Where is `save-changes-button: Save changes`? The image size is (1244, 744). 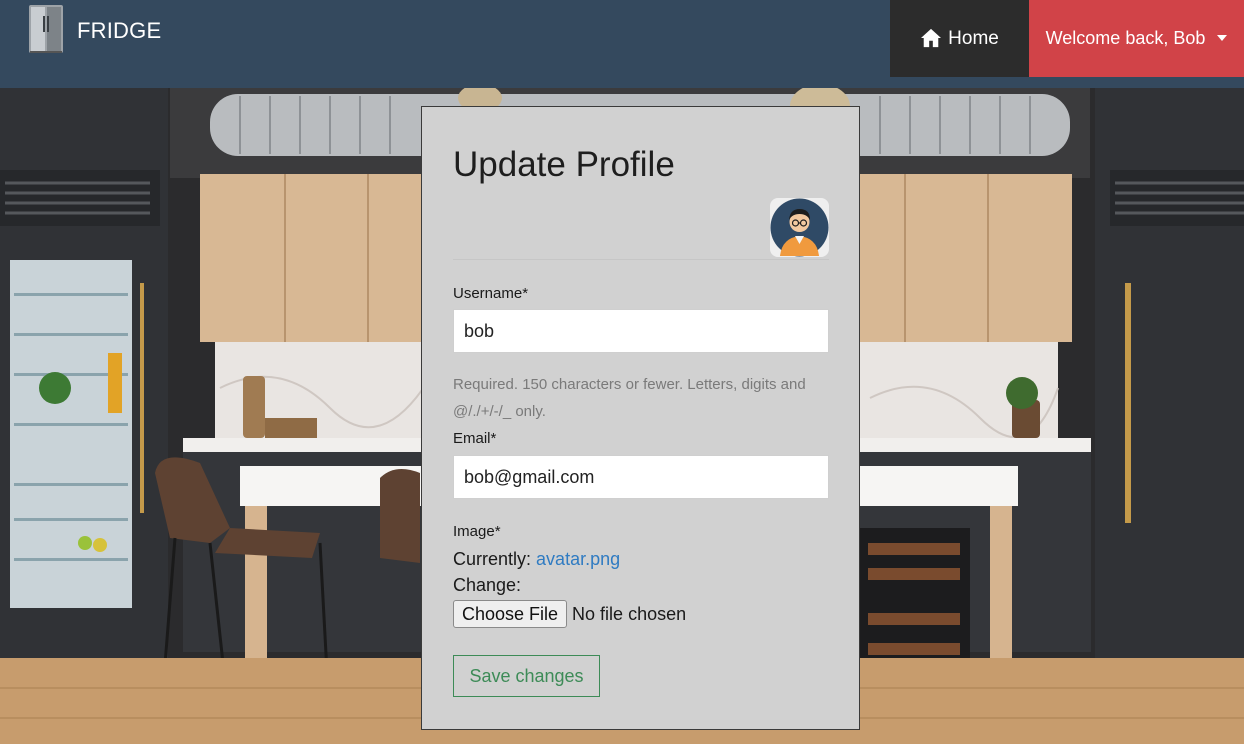 save-changes-button: Save changes is located at coordinates (526, 676).